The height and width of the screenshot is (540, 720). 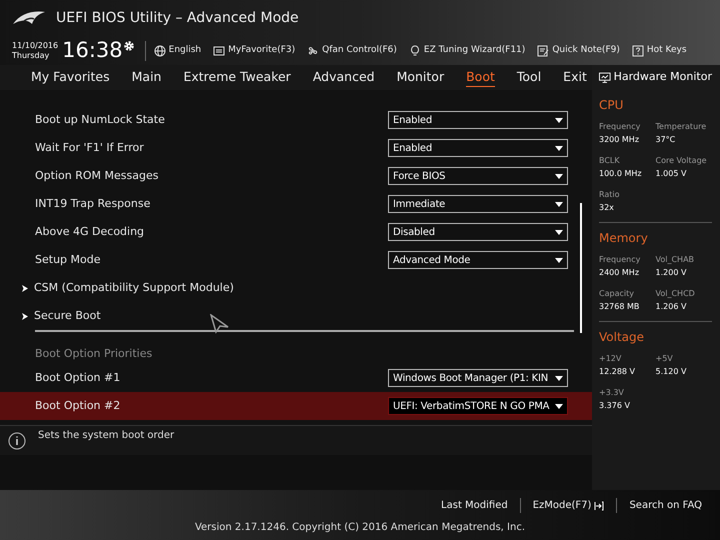 What do you see at coordinates (607, 208) in the screenshot?
I see `metric-value: 32x` at bounding box center [607, 208].